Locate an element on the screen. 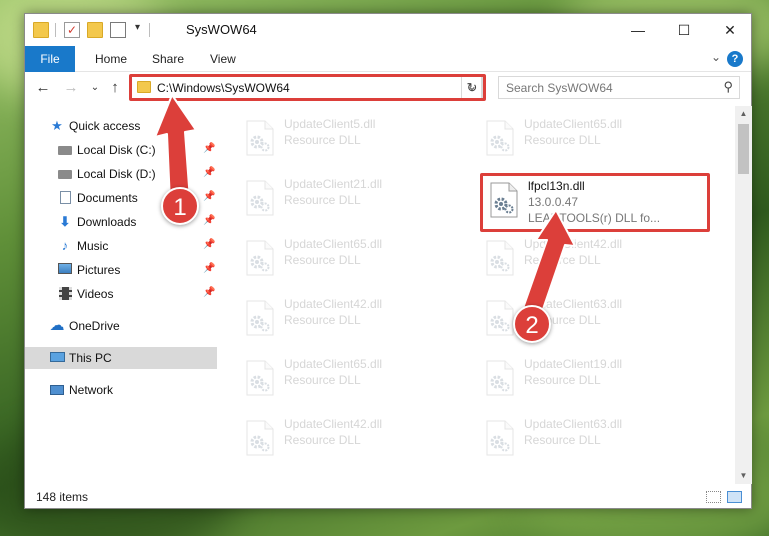  sidebar-item-quick-access: ★ Quick access is located at coordinates (121, 126).